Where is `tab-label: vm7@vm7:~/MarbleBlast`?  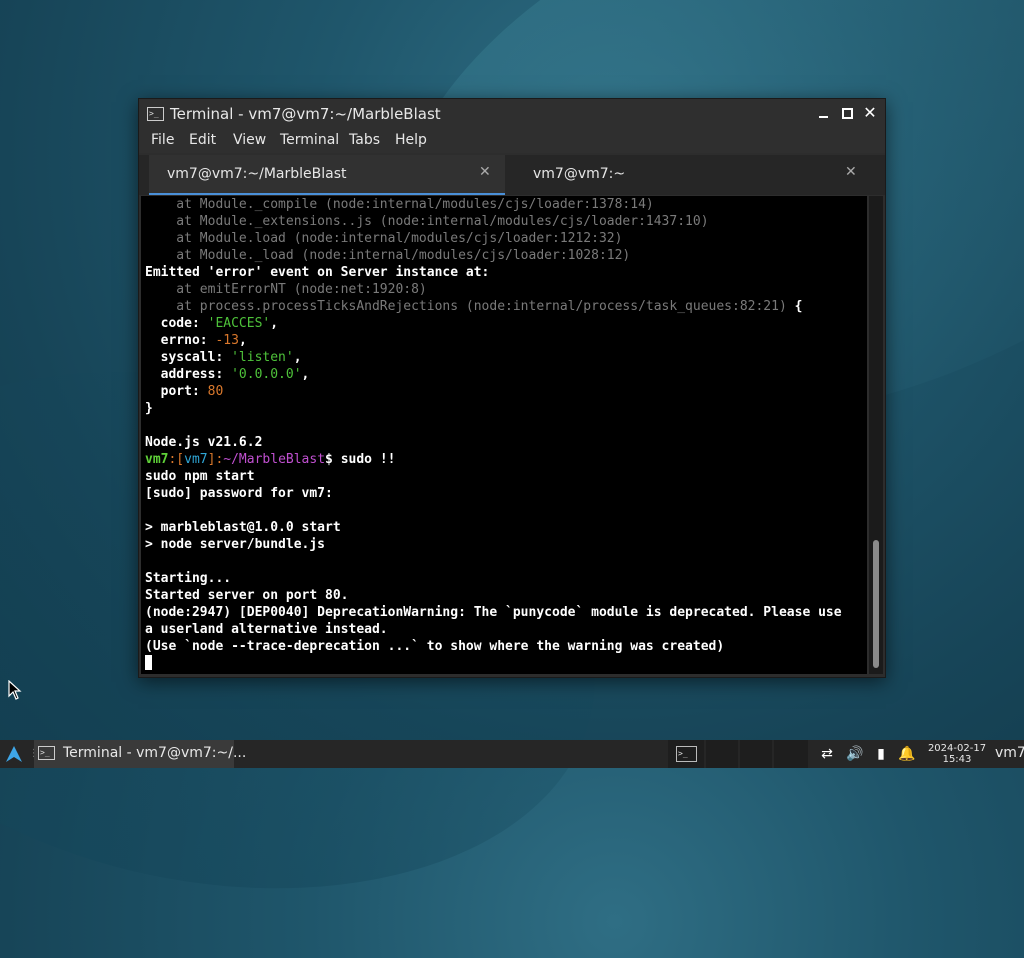 tab-label: vm7@vm7:~/MarbleBlast is located at coordinates (257, 174).